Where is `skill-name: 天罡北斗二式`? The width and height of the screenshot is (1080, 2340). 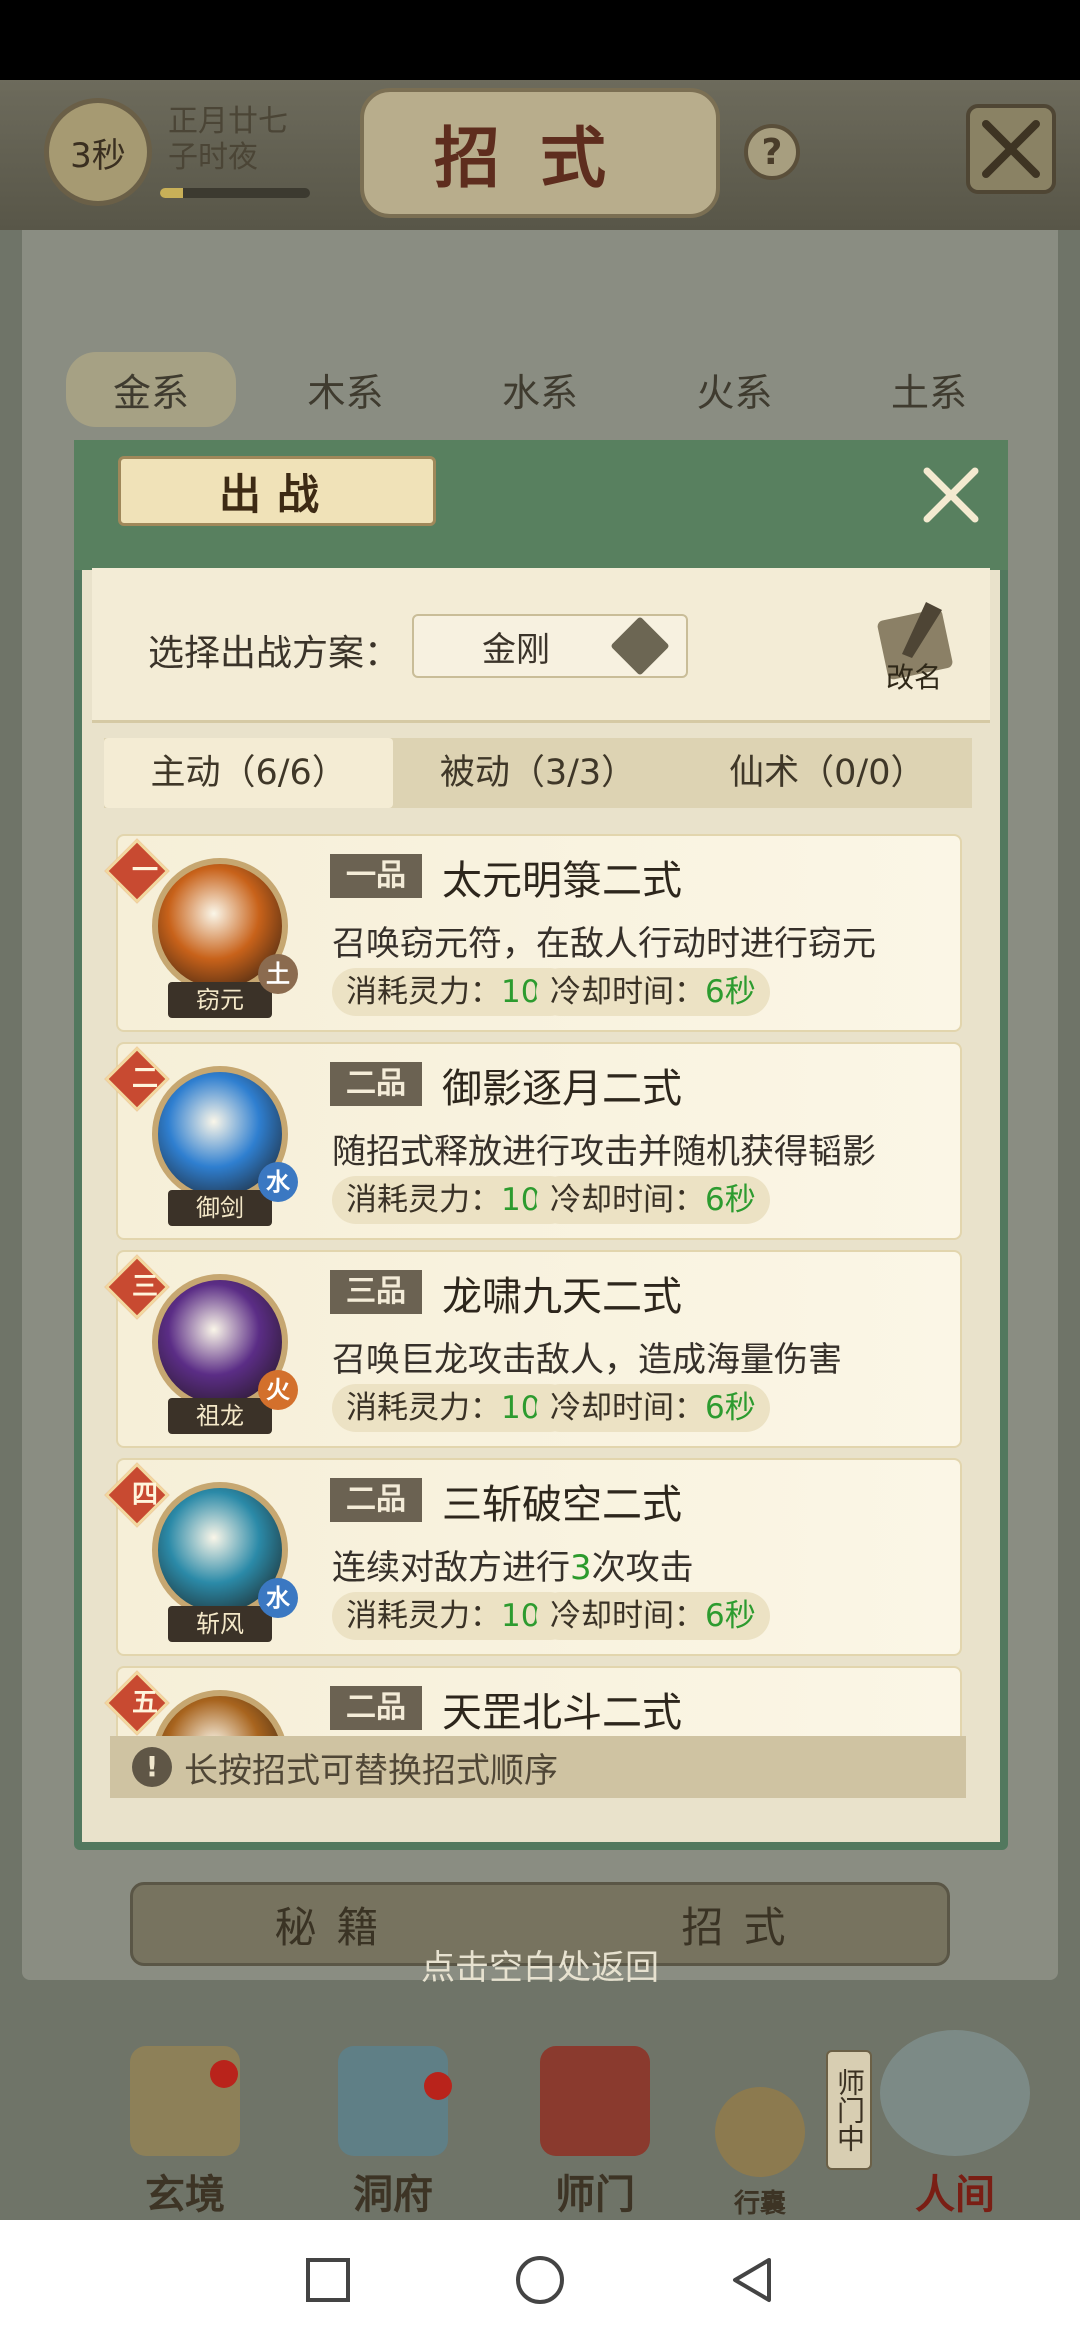 skill-name: 天罡北斗二式 is located at coordinates (562, 1713).